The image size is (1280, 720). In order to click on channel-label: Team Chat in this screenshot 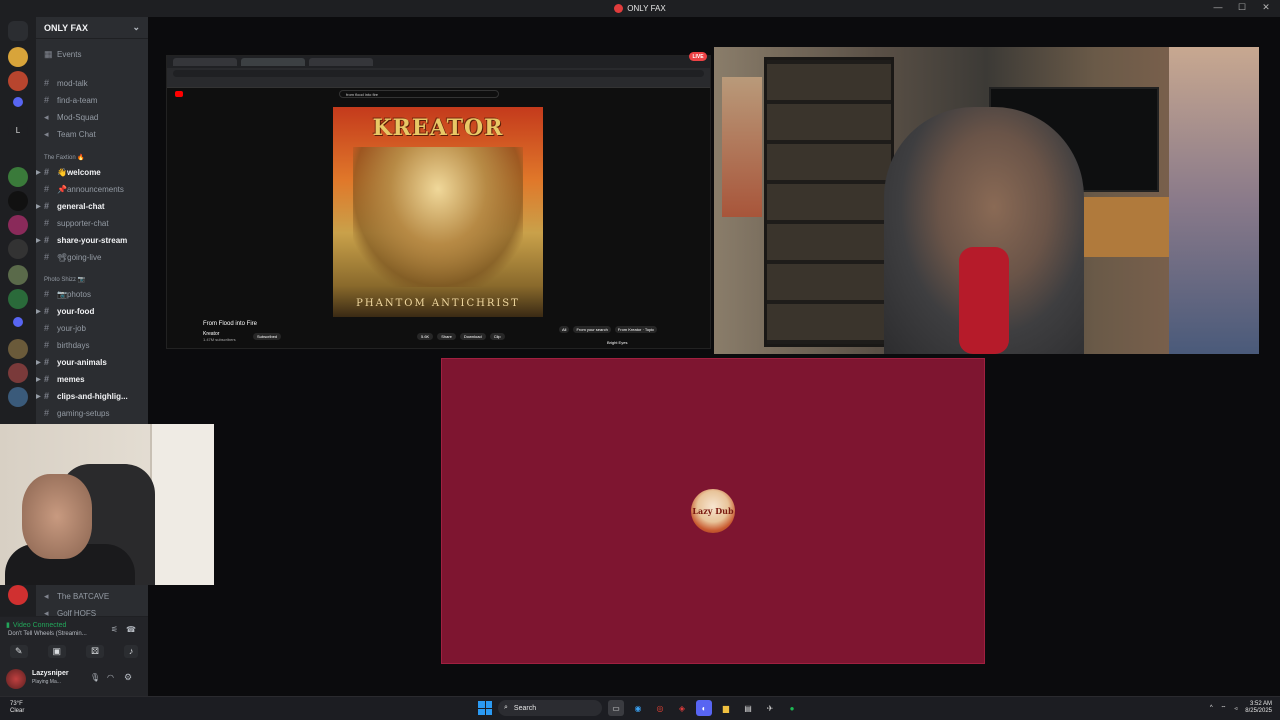, I will do `click(76, 134)`.